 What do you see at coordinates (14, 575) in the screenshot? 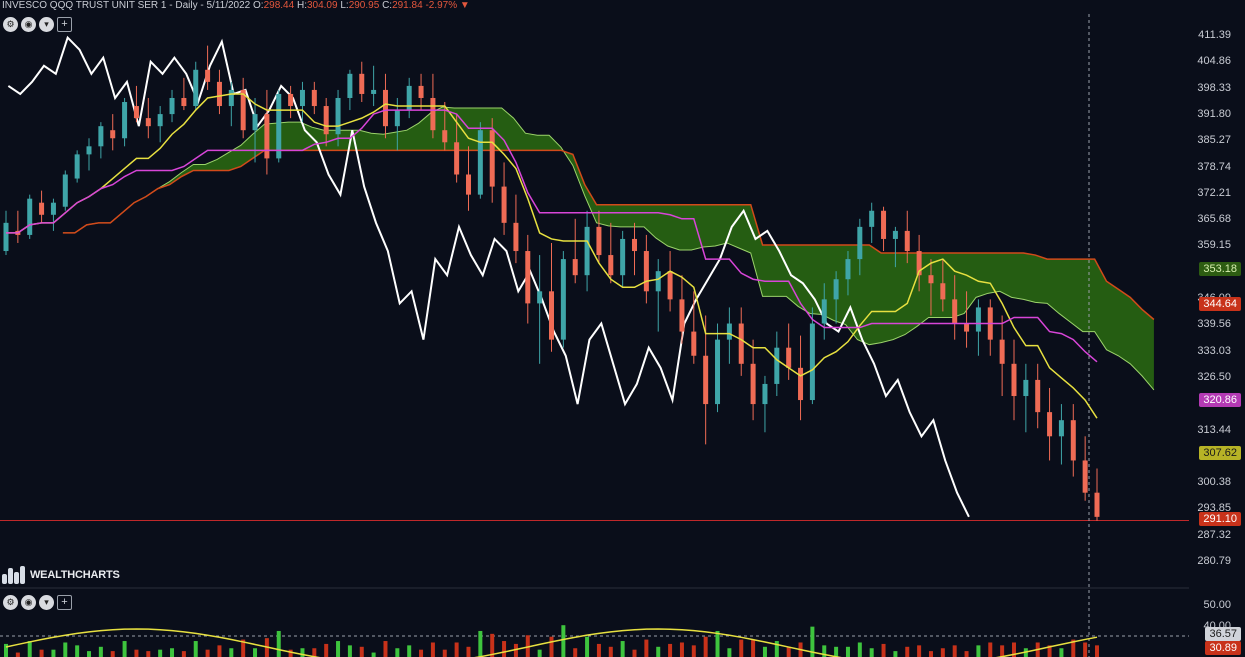
I see `wealthcharts-logo-icon` at bounding box center [14, 575].